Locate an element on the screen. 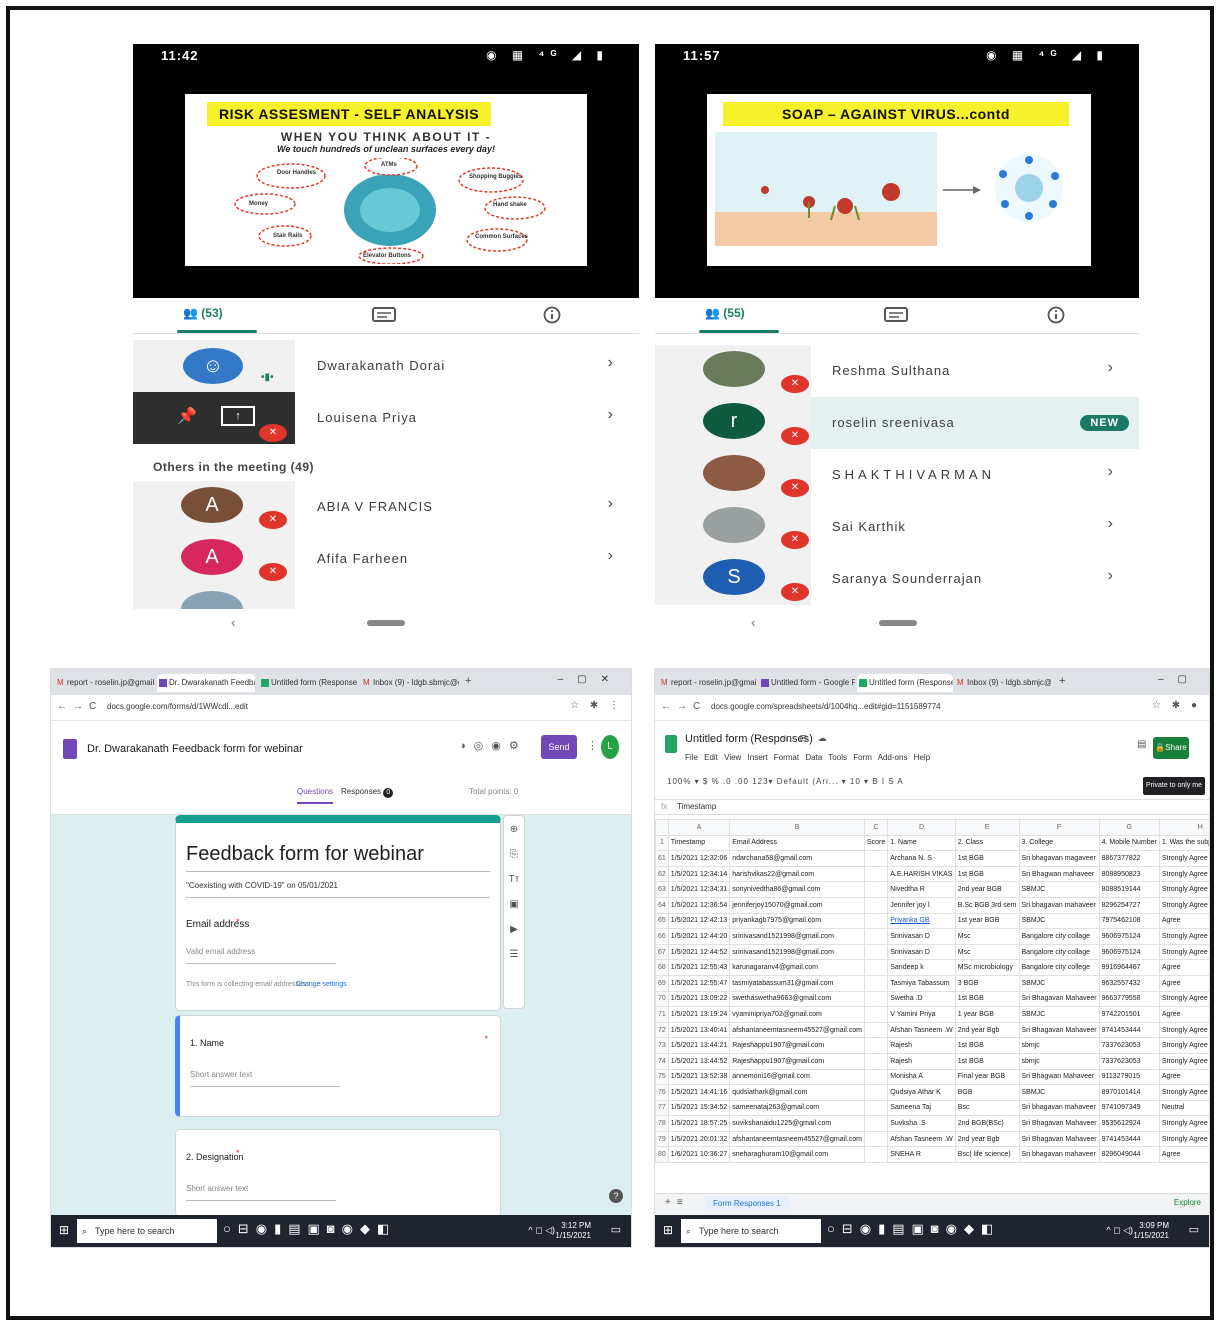 The width and height of the screenshot is (1220, 1326). more-icon: ⋮ is located at coordinates (592, 745).